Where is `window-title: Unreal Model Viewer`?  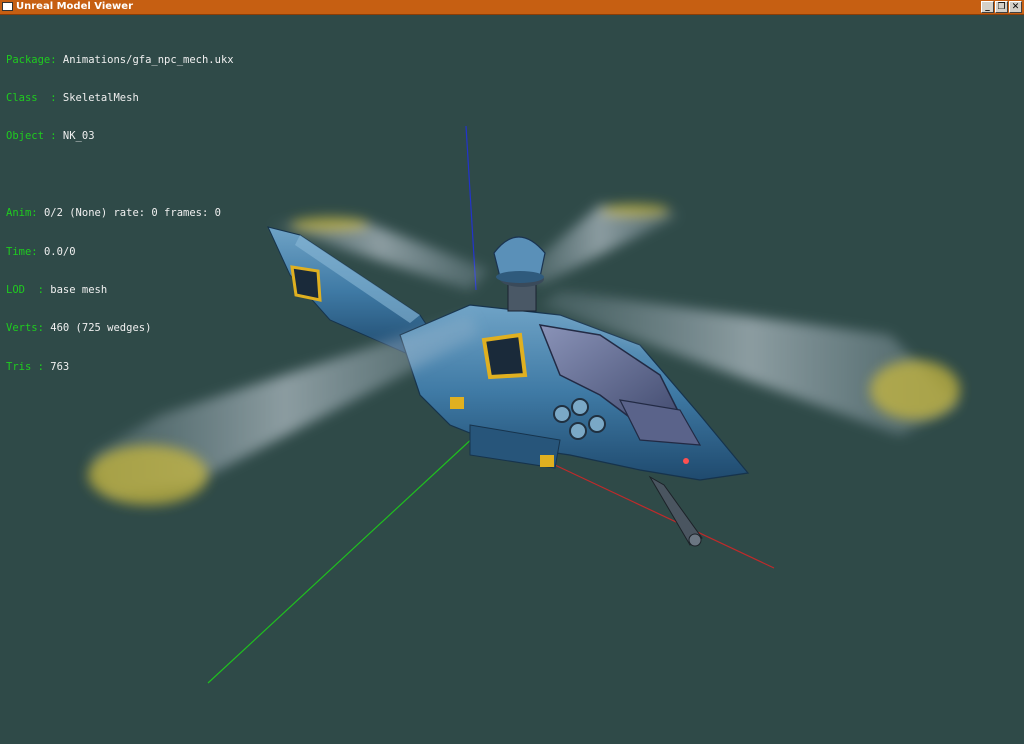
window-title: Unreal Model Viewer is located at coordinates (75, 6).